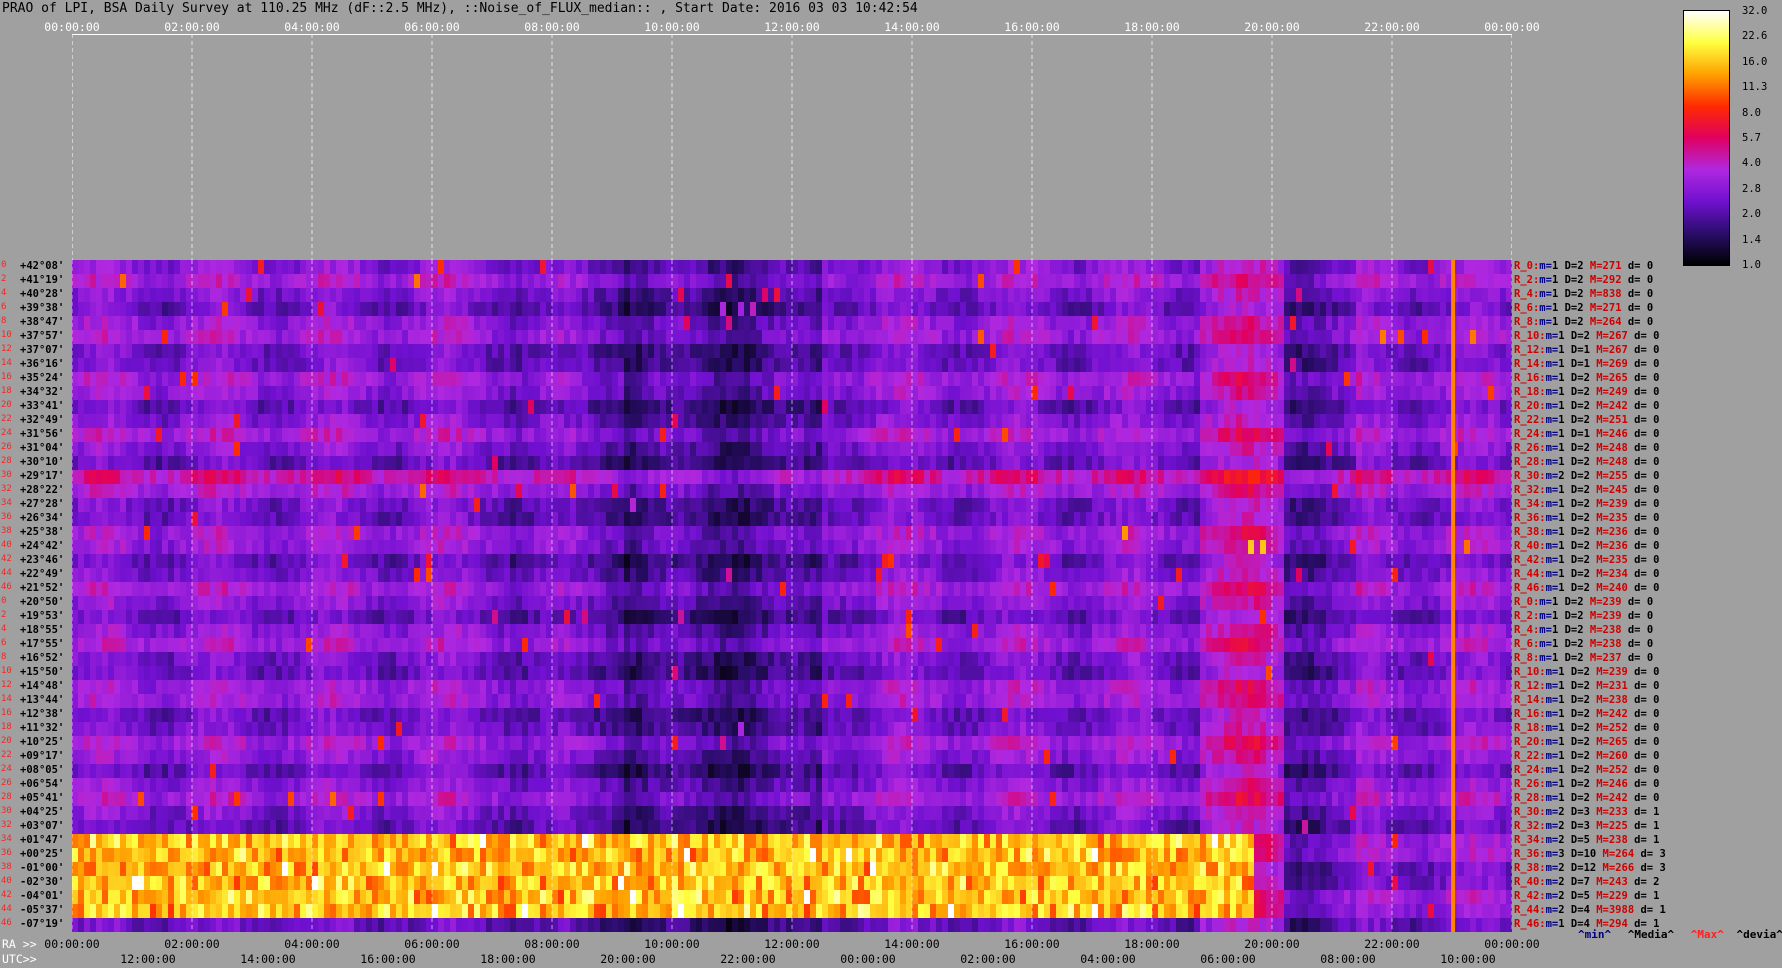 The height and width of the screenshot is (968, 1782). I want to click on row-stat: R_34:m=1 D=2 M=239 d= 0, so click(1586, 504).